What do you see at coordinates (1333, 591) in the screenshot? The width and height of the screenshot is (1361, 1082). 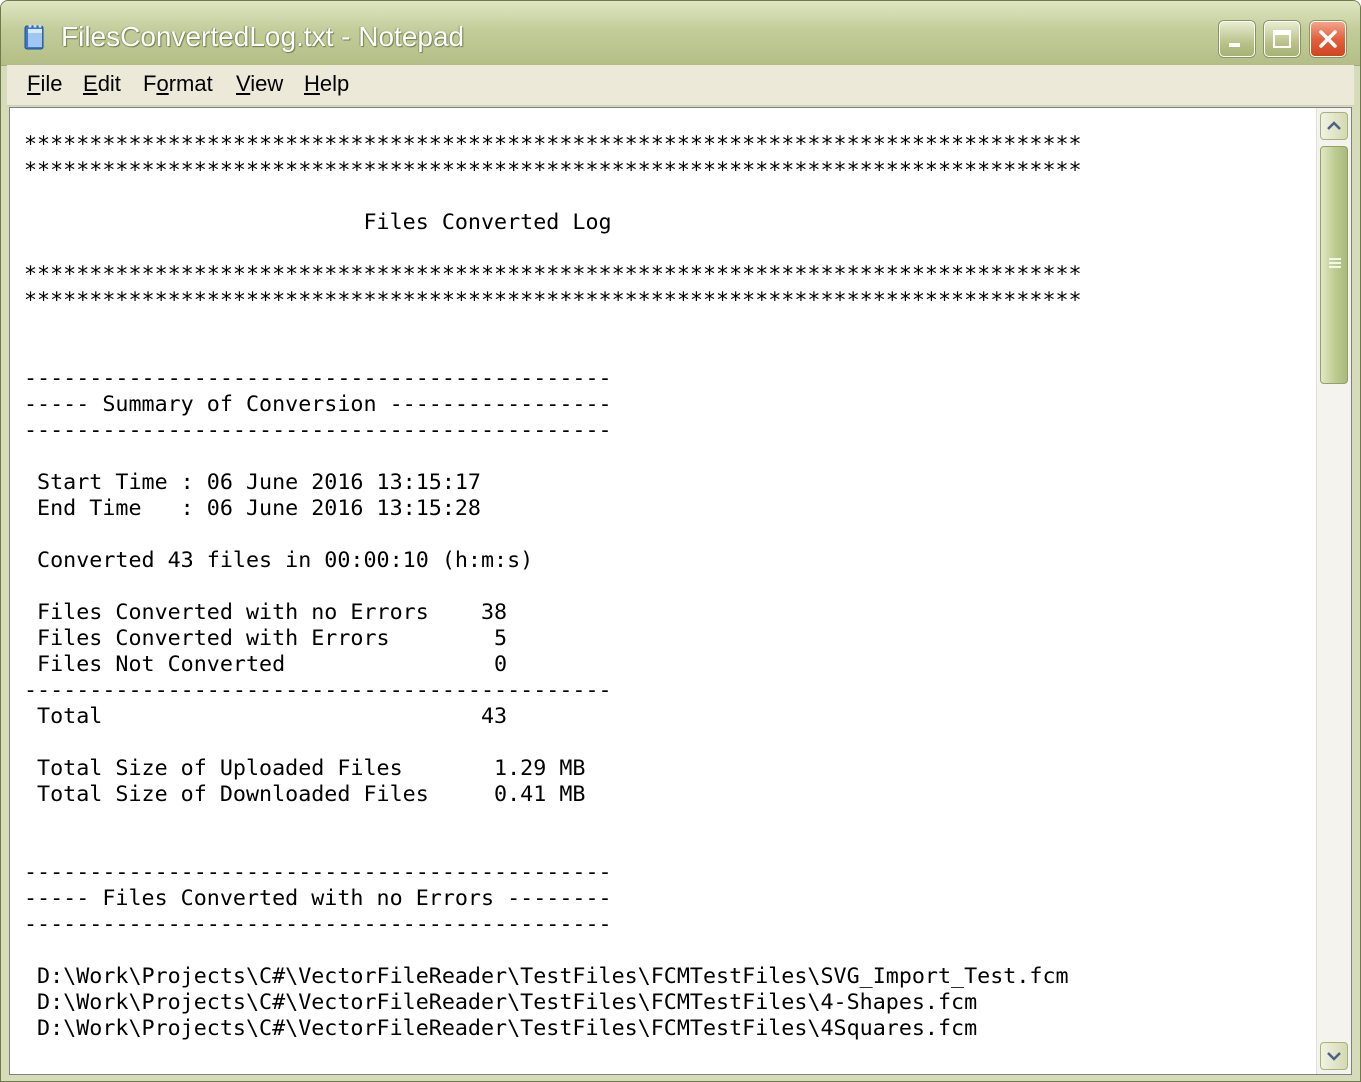 I see `vertical-scrollbar` at bounding box center [1333, 591].